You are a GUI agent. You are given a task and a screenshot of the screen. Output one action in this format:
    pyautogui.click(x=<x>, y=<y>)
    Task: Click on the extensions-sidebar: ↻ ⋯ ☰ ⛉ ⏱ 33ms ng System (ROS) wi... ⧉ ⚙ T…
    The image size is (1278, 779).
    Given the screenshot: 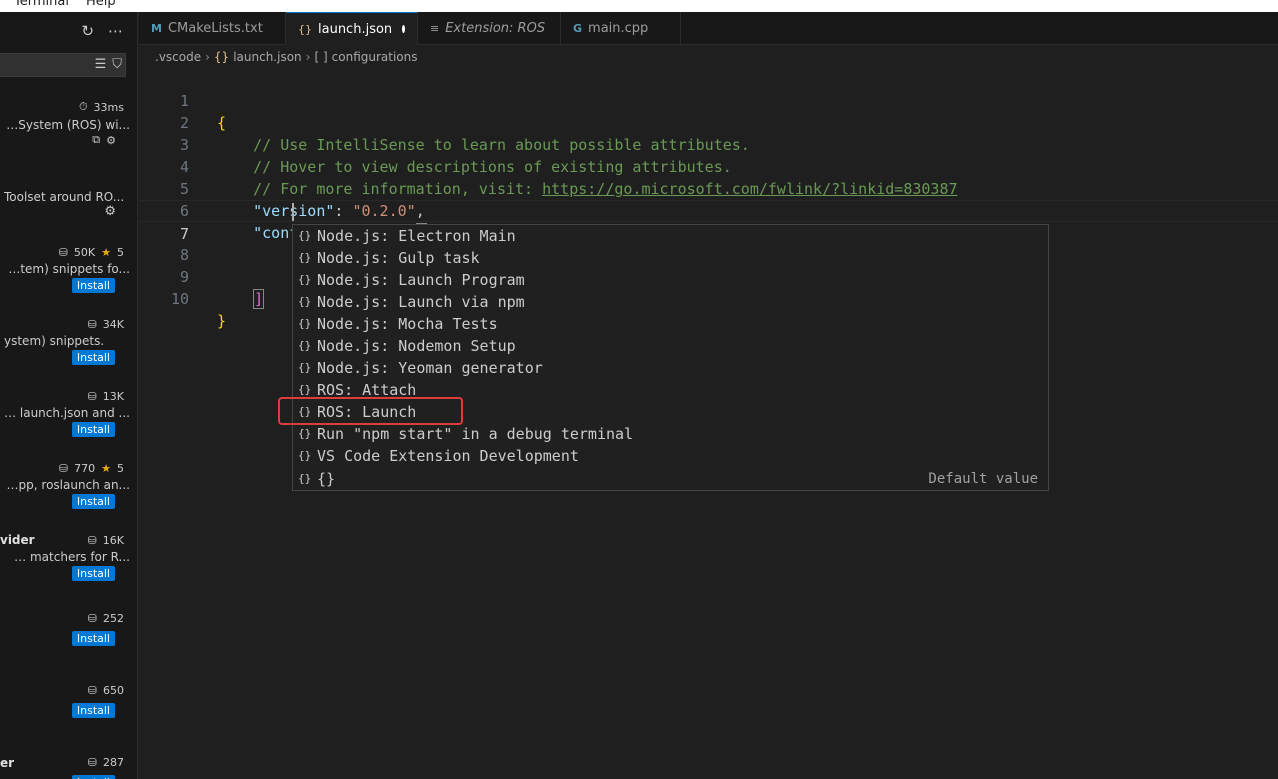 What is the action you would take?
    pyautogui.click(x=69, y=395)
    